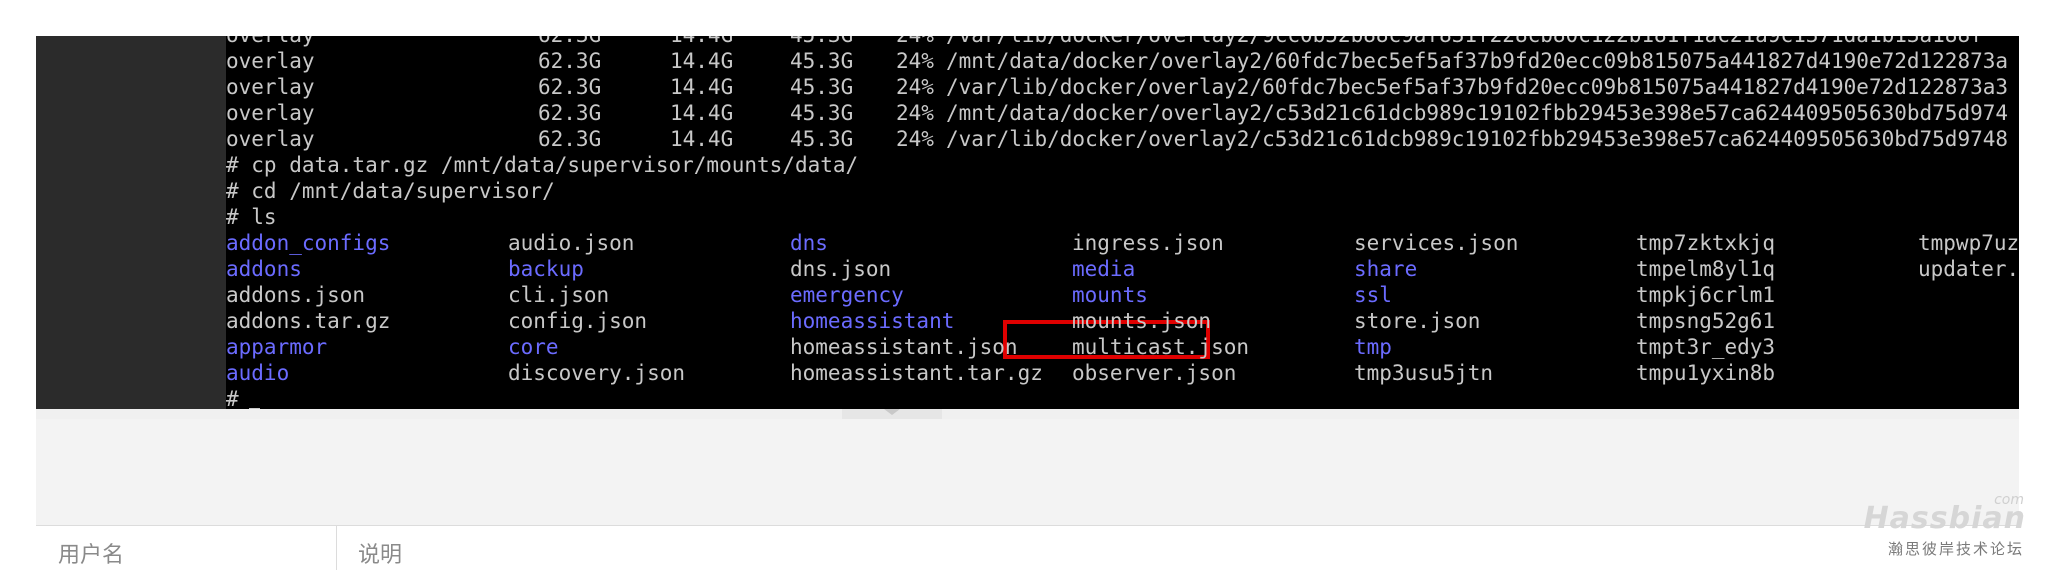 The image size is (2056, 570). I want to click on file-entry: discovery.json, so click(597, 373).